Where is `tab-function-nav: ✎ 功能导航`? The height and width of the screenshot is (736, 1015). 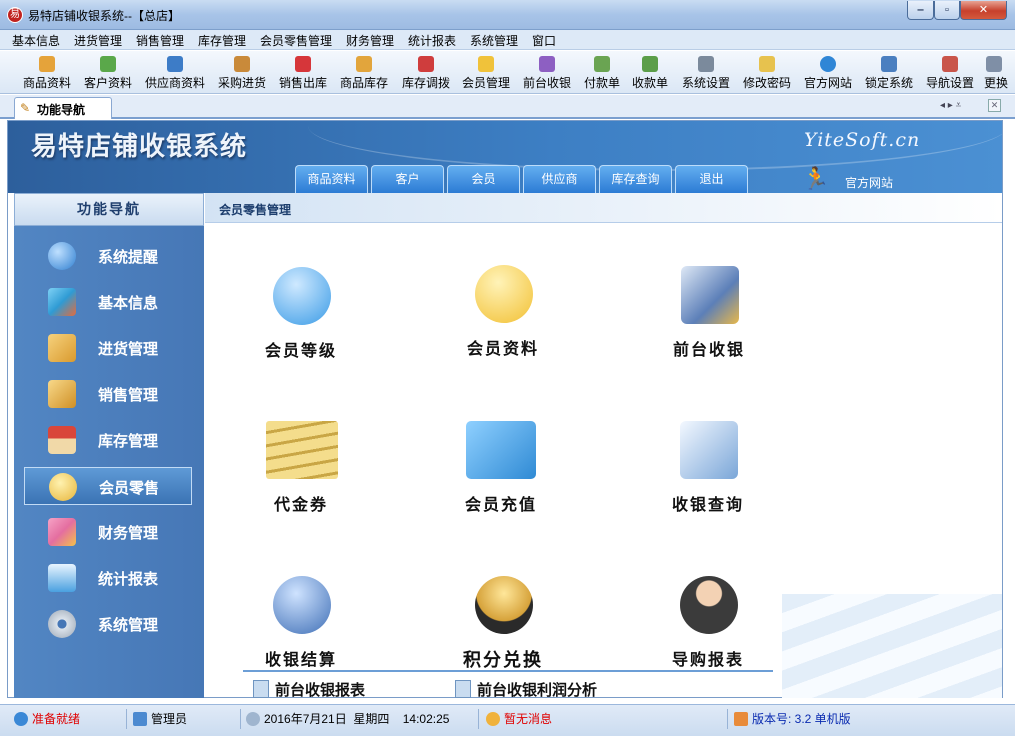
tab-function-nav: ✎ 功能导航 is located at coordinates (63, 108).